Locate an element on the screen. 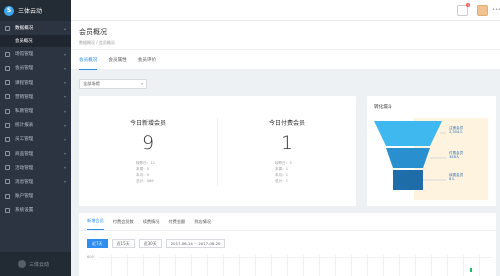  notification-button: 1 is located at coordinates (463, 9).